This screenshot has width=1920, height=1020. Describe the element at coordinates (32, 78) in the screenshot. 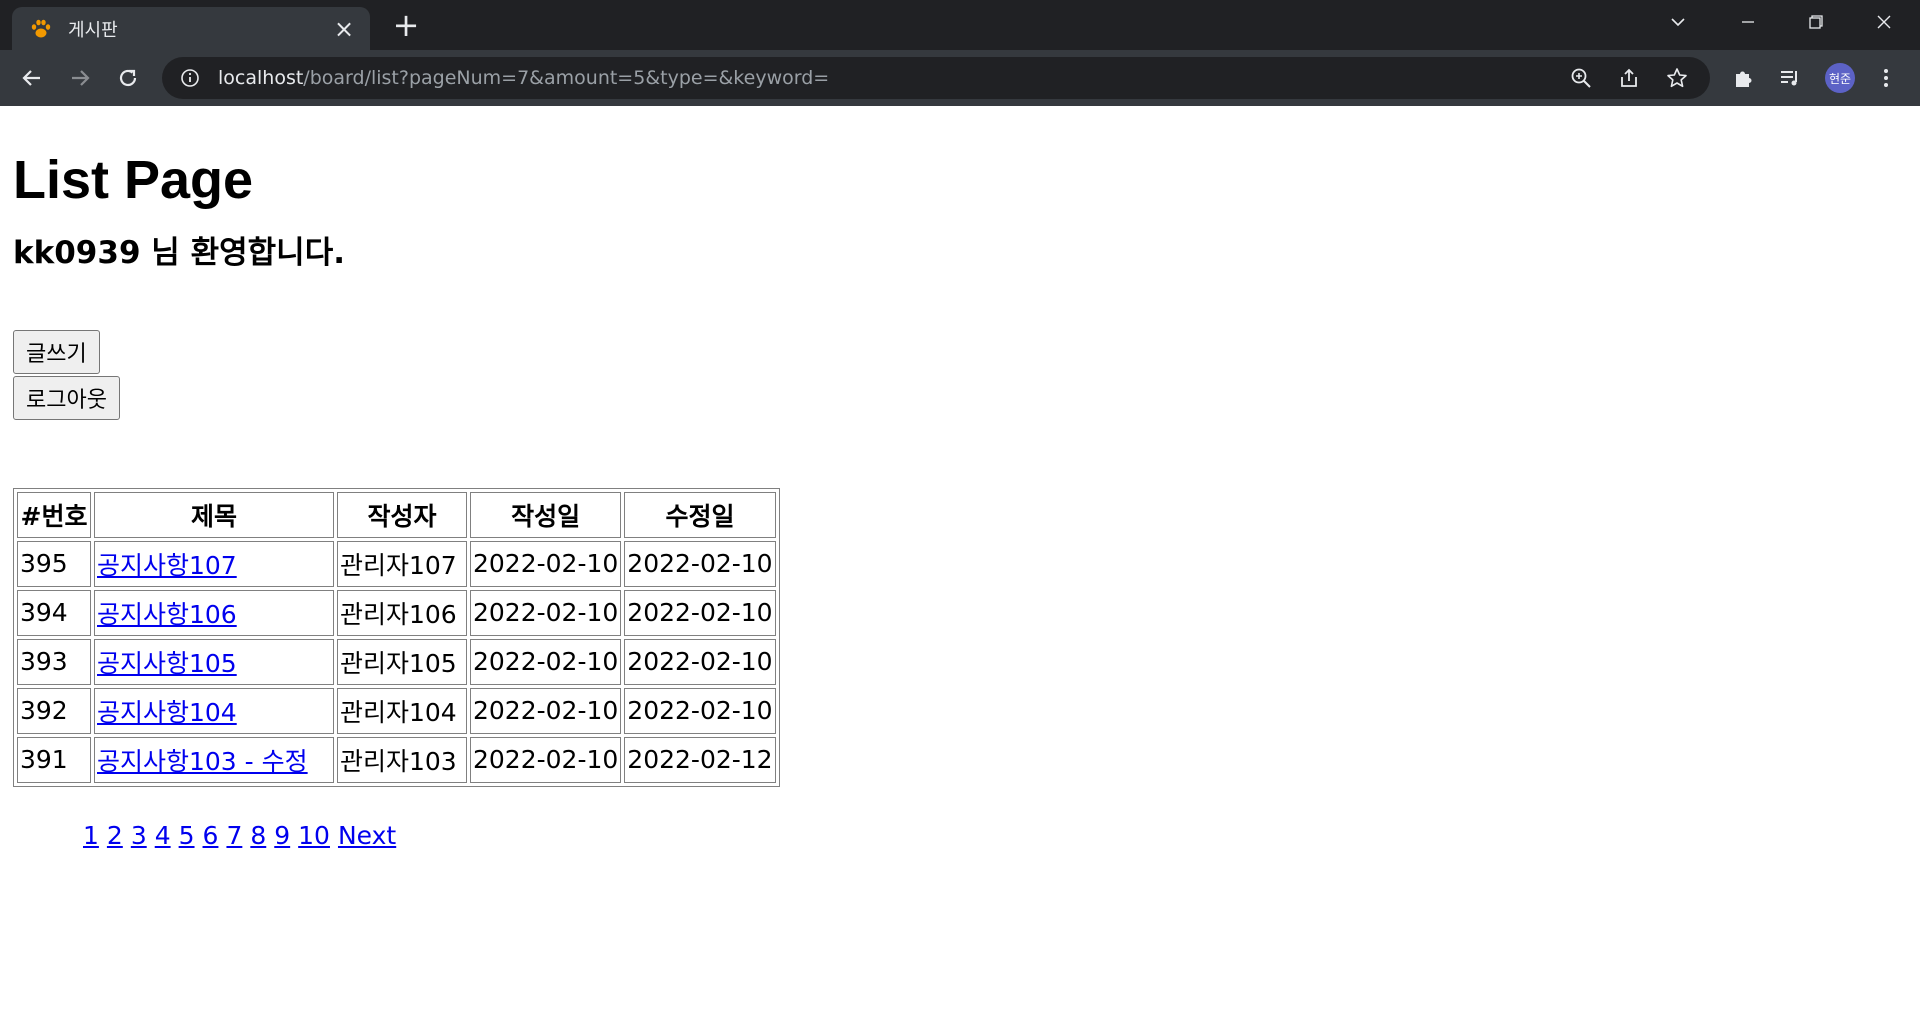

I see `back-arrow-icon` at that location.